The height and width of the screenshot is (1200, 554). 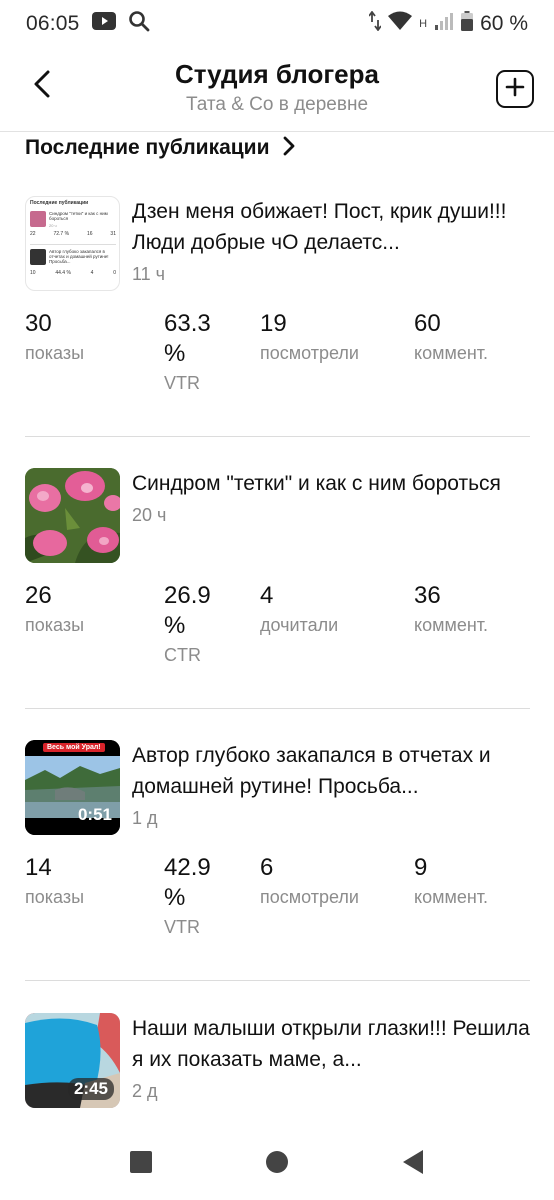 What do you see at coordinates (61, 234) in the screenshot?
I see `thumb-stat: 72.7 %` at bounding box center [61, 234].